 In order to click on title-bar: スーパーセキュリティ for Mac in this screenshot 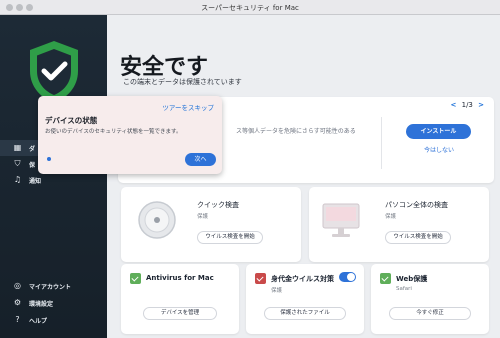, I will do `click(250, 7)`.